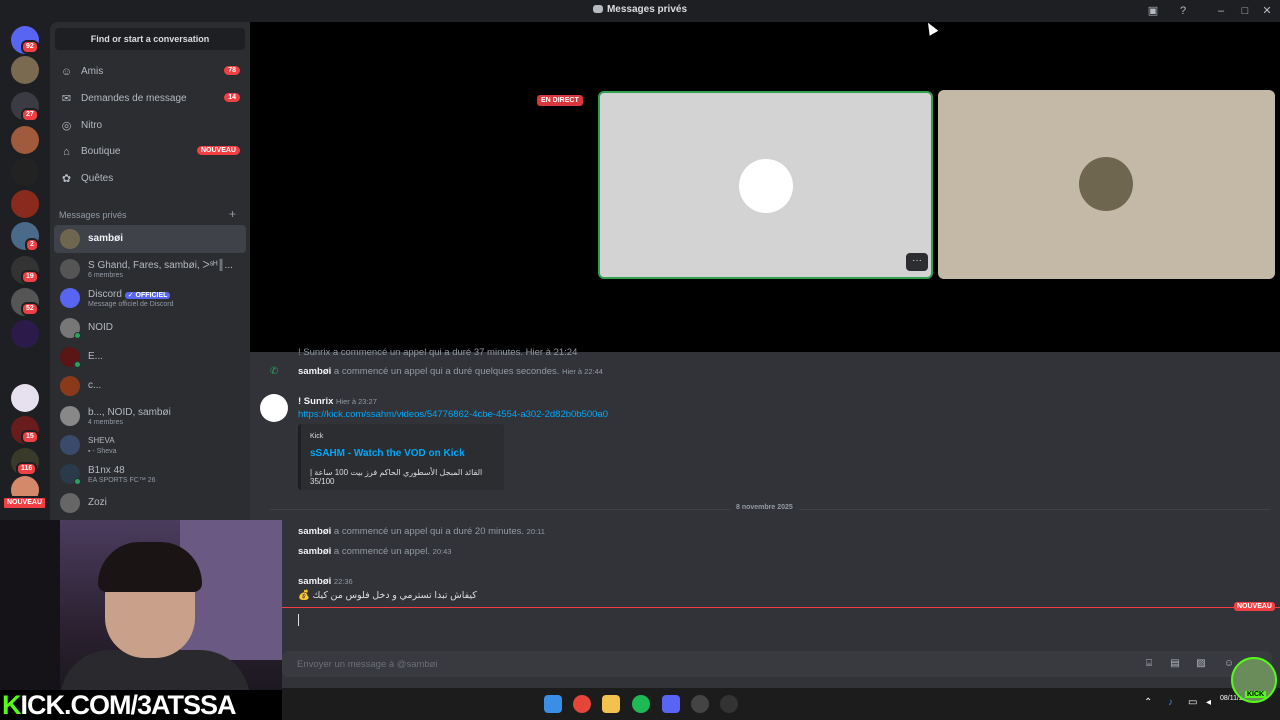 This screenshot has width=1280, height=720. I want to click on dm-name: b..., NOID, sambøi, so click(129, 412).